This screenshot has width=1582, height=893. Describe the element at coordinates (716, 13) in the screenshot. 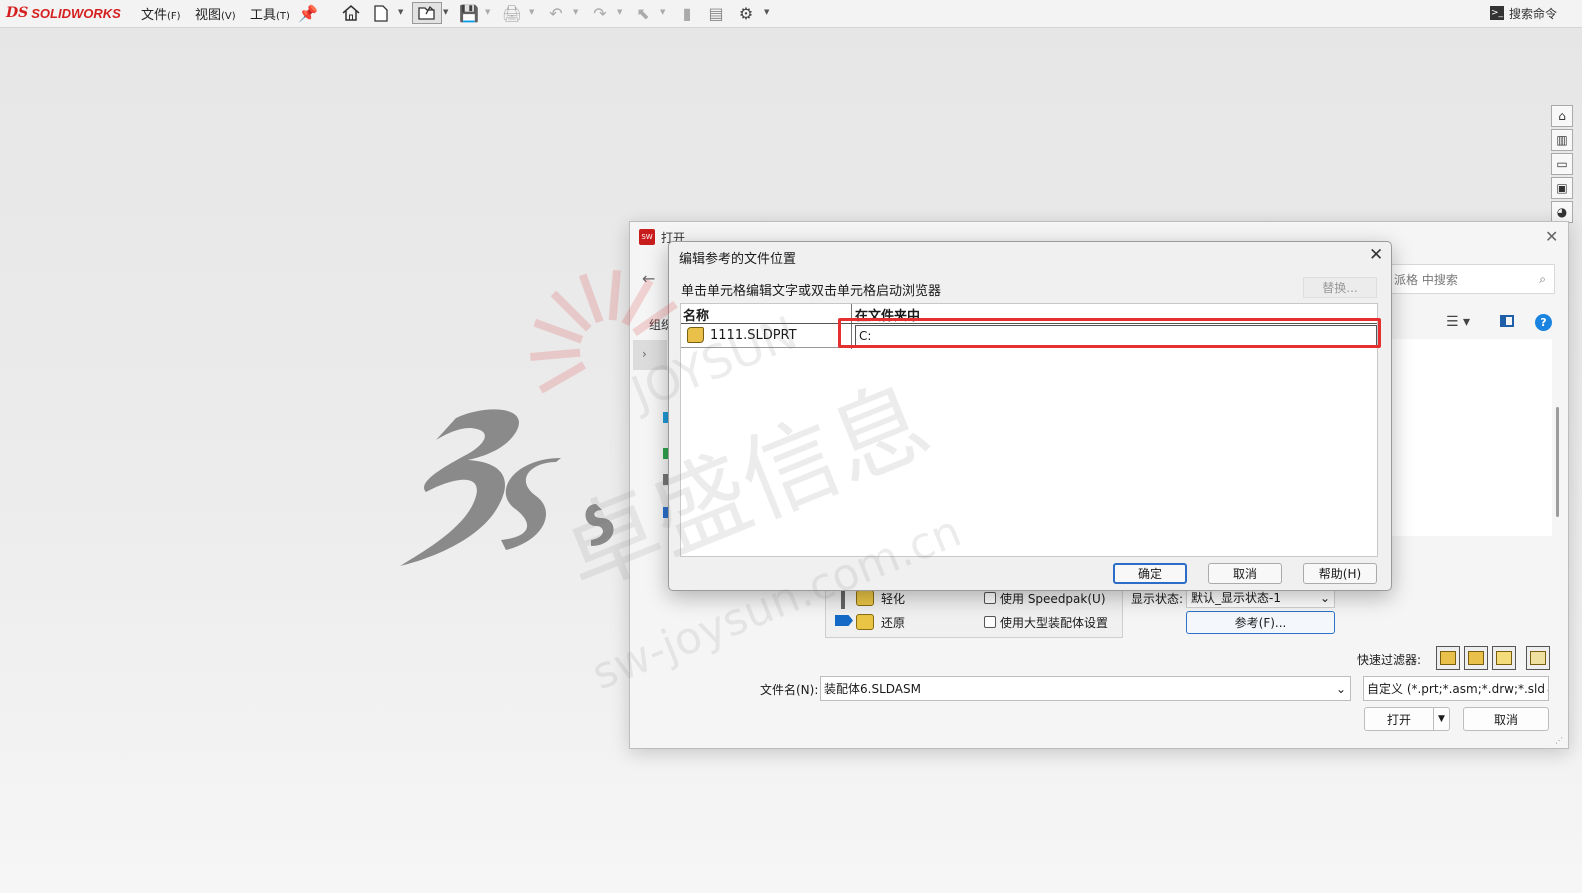

I see `file-properties-icon: ▤` at that location.